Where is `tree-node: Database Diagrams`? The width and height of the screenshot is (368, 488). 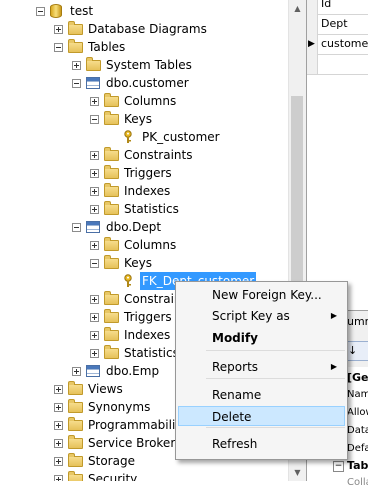 tree-node: Database Diagrams is located at coordinates (144, 29).